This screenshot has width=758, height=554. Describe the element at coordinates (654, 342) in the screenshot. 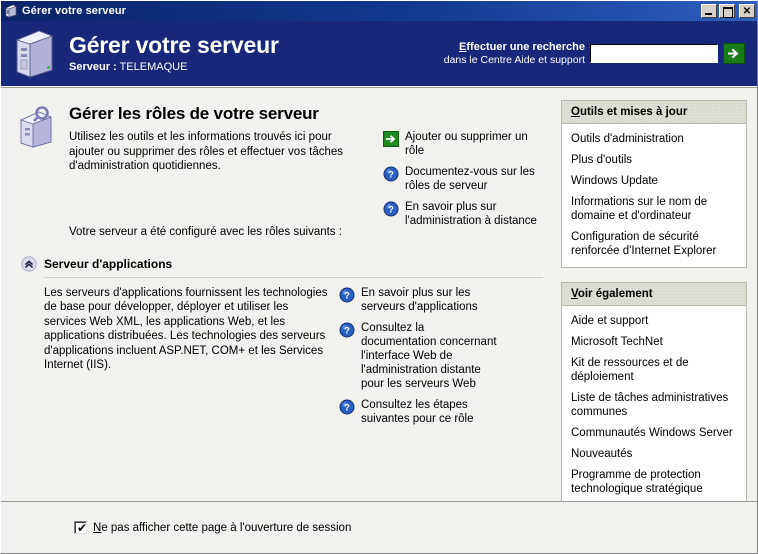

I see `sidebar-item-technet: Microsoft TechNet` at that location.